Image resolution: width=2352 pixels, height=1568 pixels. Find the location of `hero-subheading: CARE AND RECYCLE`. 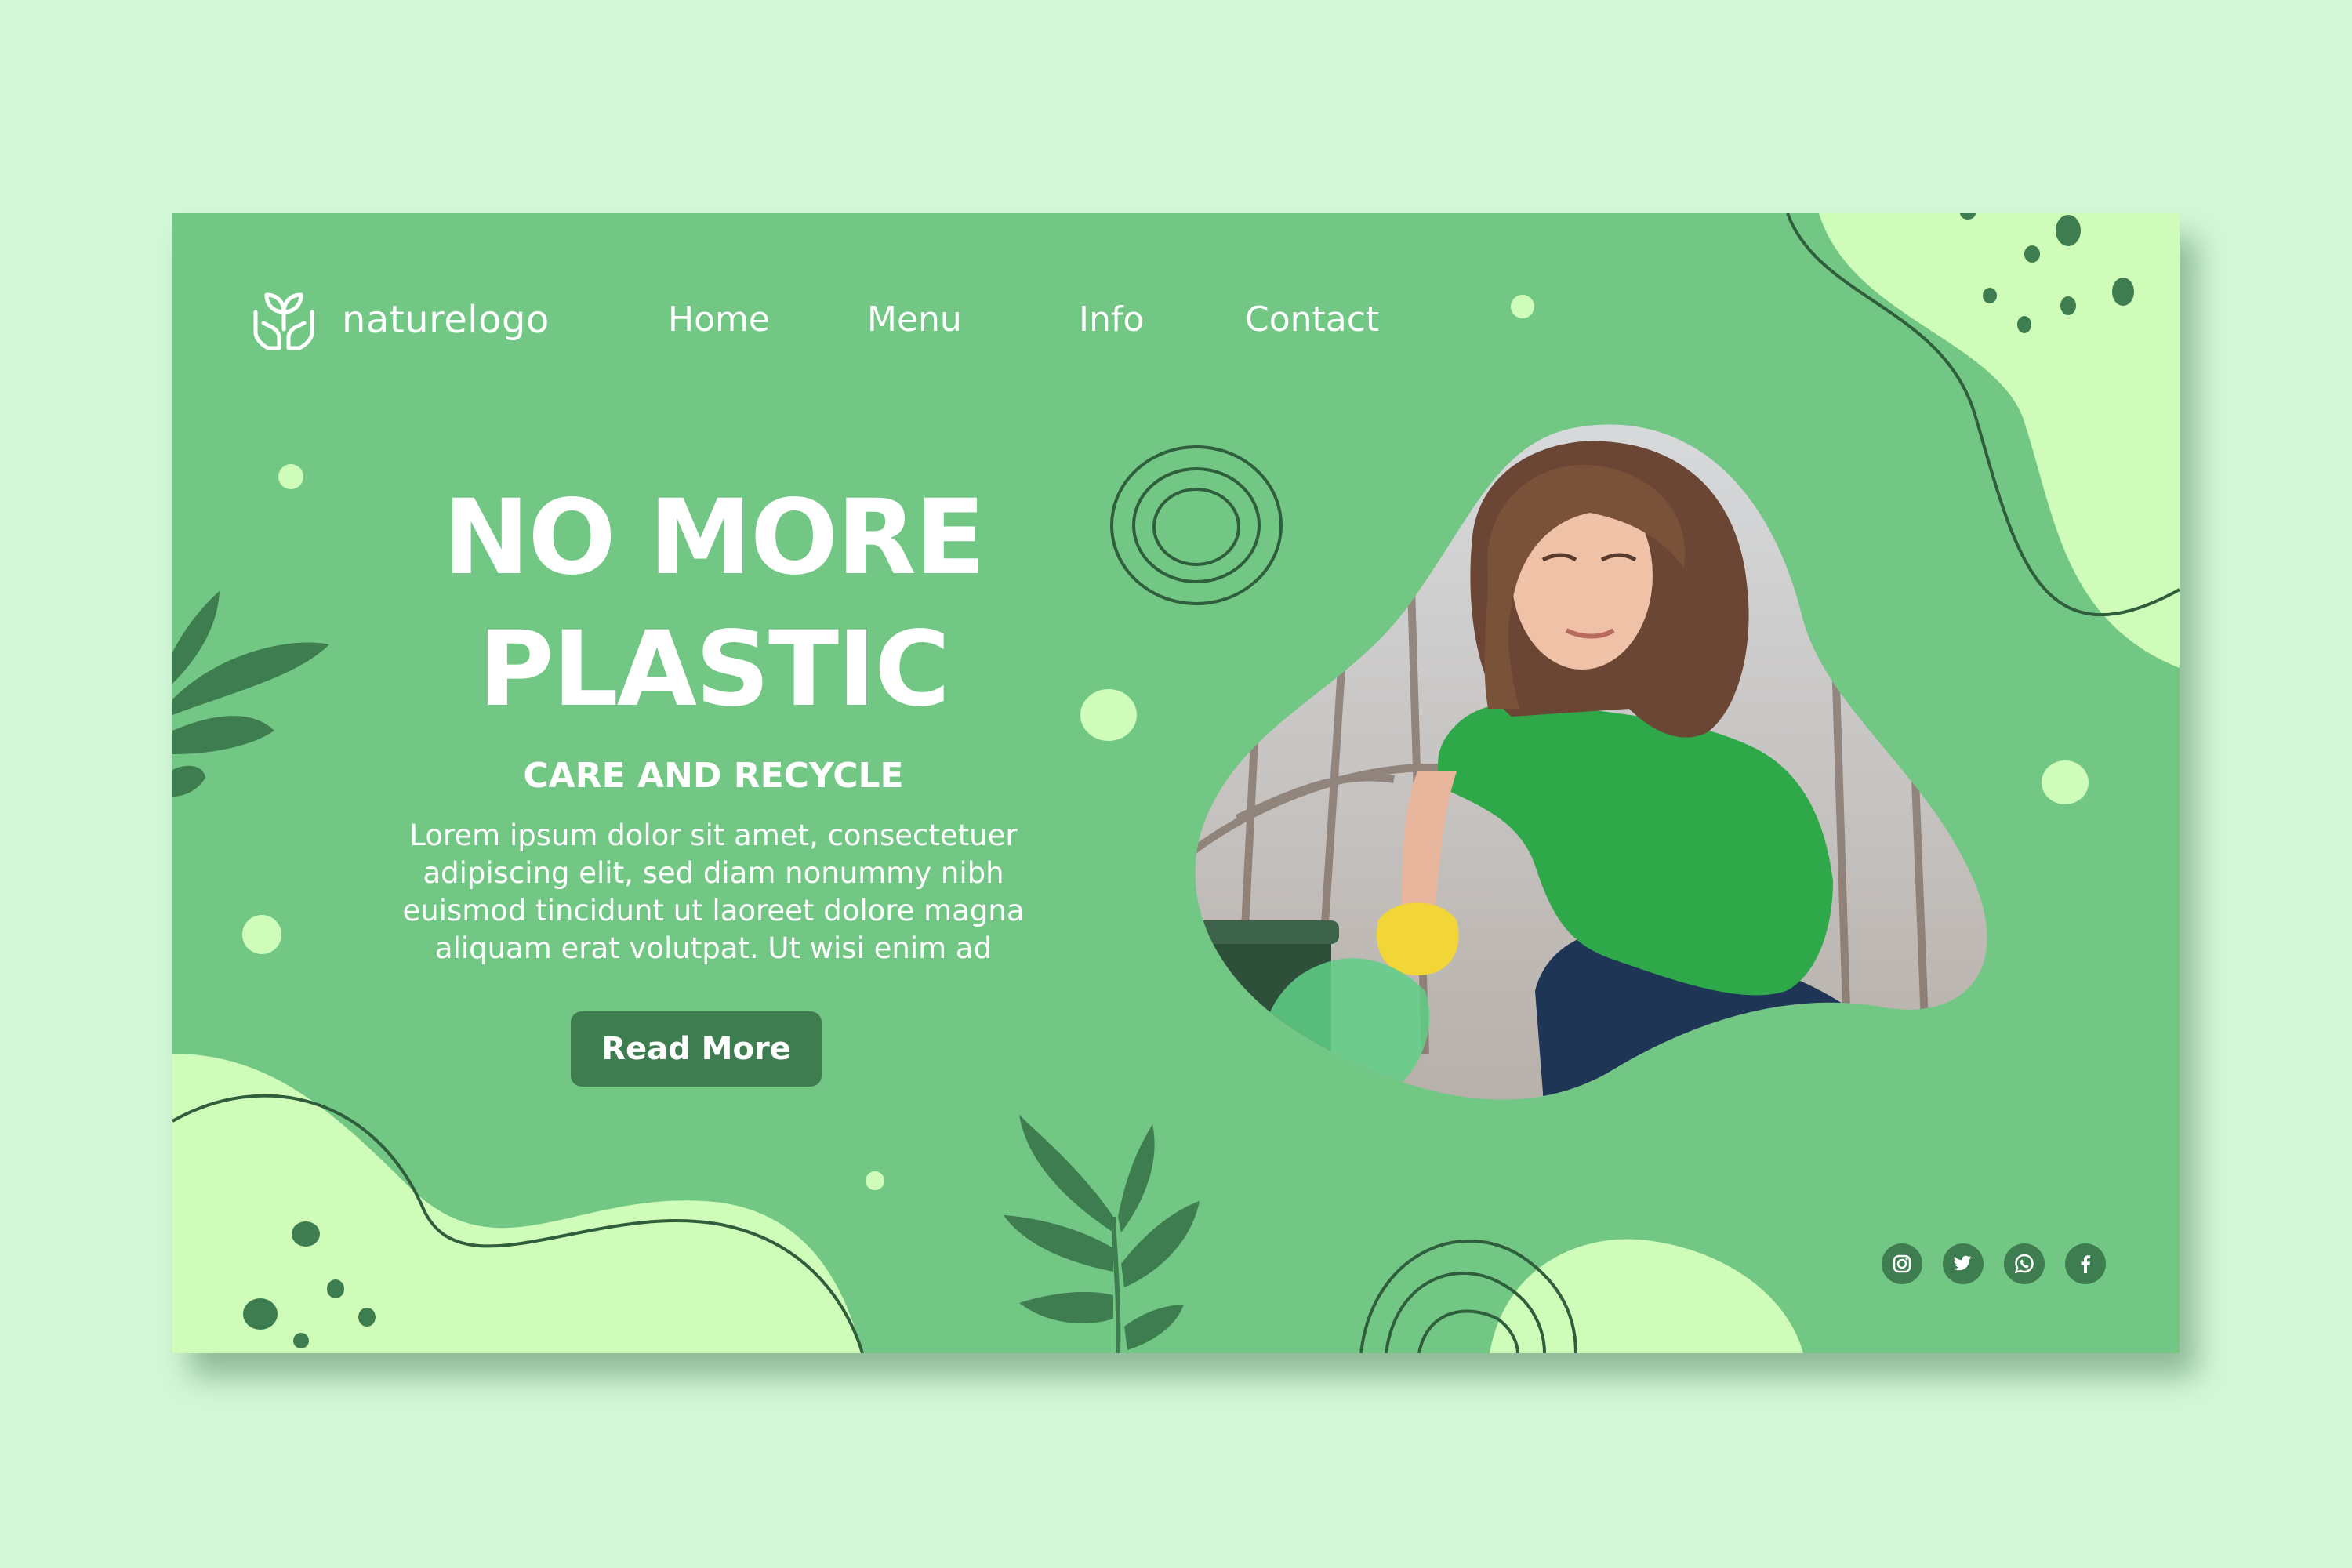

hero-subheading: CARE AND RECYCLE is located at coordinates (713, 776).